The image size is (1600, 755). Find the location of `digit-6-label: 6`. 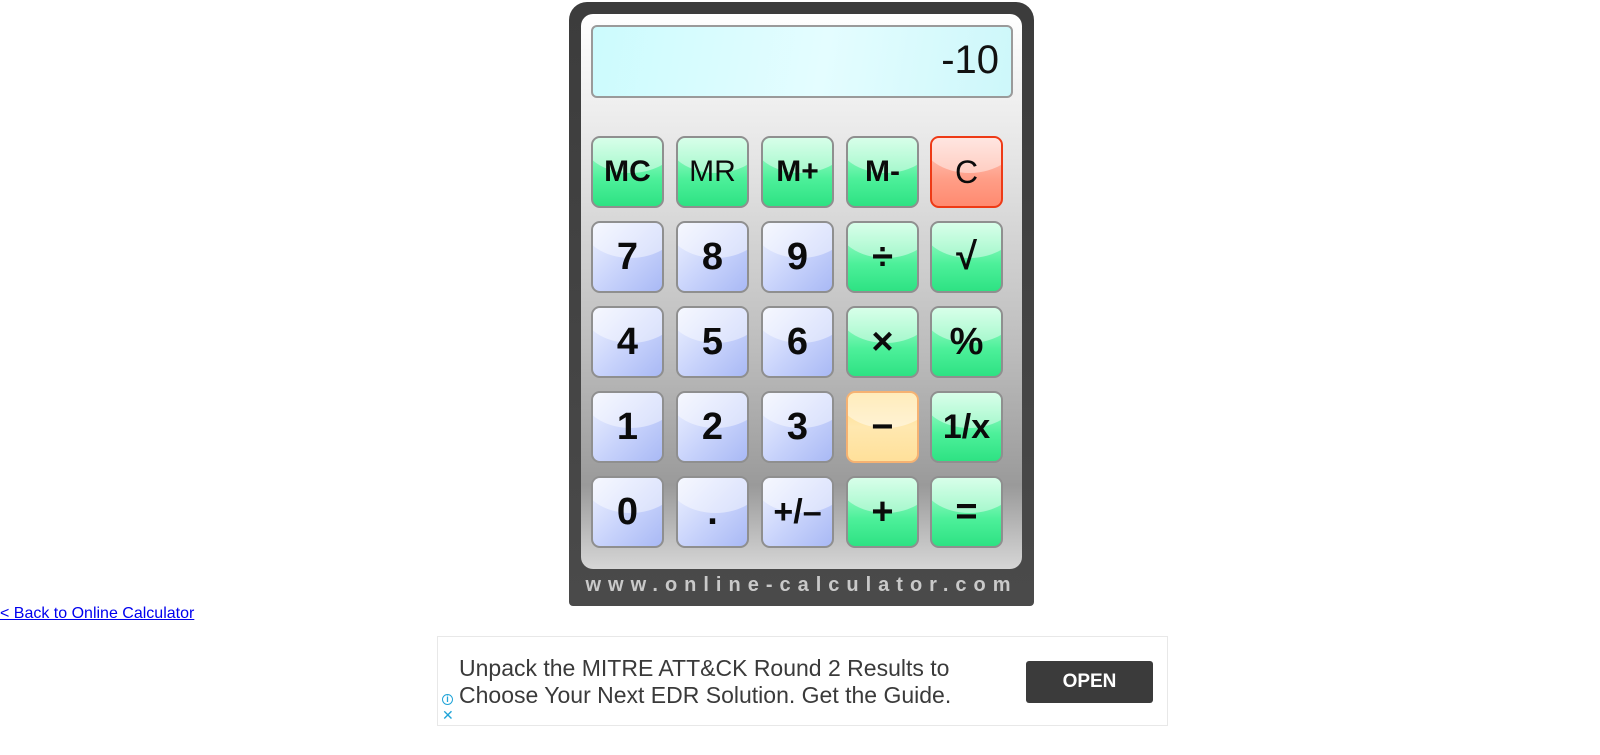

digit-6-label: 6 is located at coordinates (797, 341).